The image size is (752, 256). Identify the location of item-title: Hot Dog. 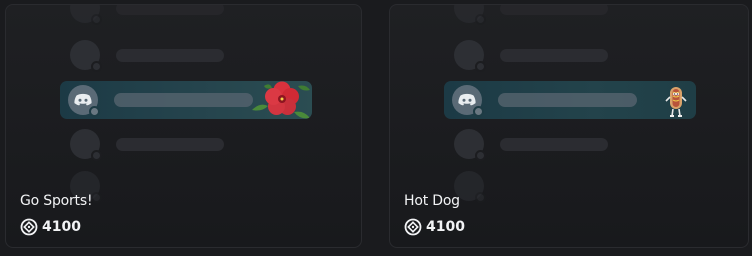
(432, 201).